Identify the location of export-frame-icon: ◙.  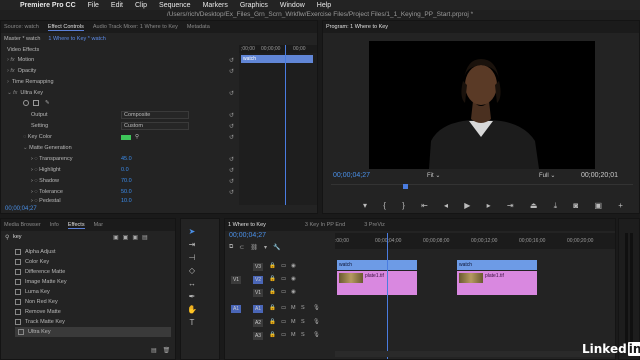
(575, 206).